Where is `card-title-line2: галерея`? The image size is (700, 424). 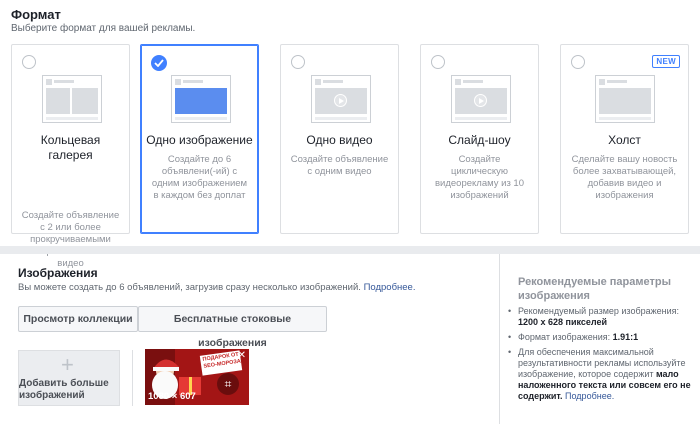
card-title-line2: галерея is located at coordinates (70, 155).